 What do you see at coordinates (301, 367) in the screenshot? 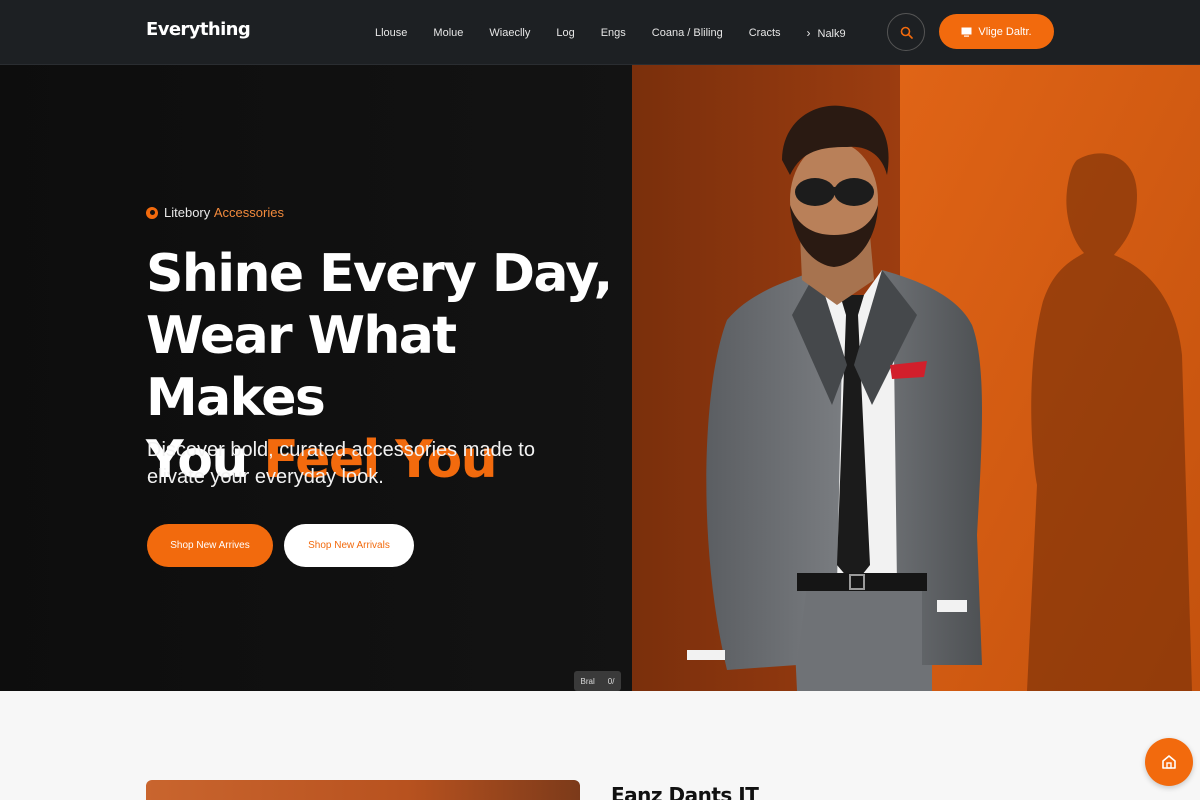
I see `headline-line-2: Wear What Makes` at bounding box center [301, 367].